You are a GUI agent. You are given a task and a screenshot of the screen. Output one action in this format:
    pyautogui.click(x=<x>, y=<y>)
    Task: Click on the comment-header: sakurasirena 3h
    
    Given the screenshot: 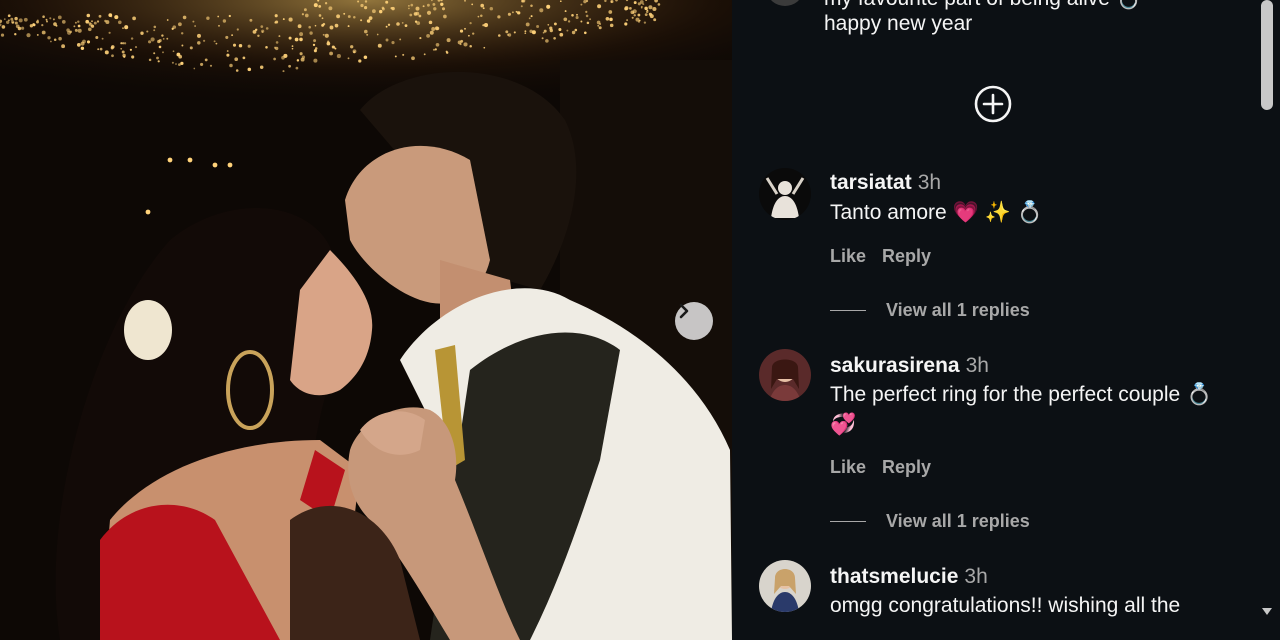 What is the action you would take?
    pyautogui.click(x=909, y=366)
    